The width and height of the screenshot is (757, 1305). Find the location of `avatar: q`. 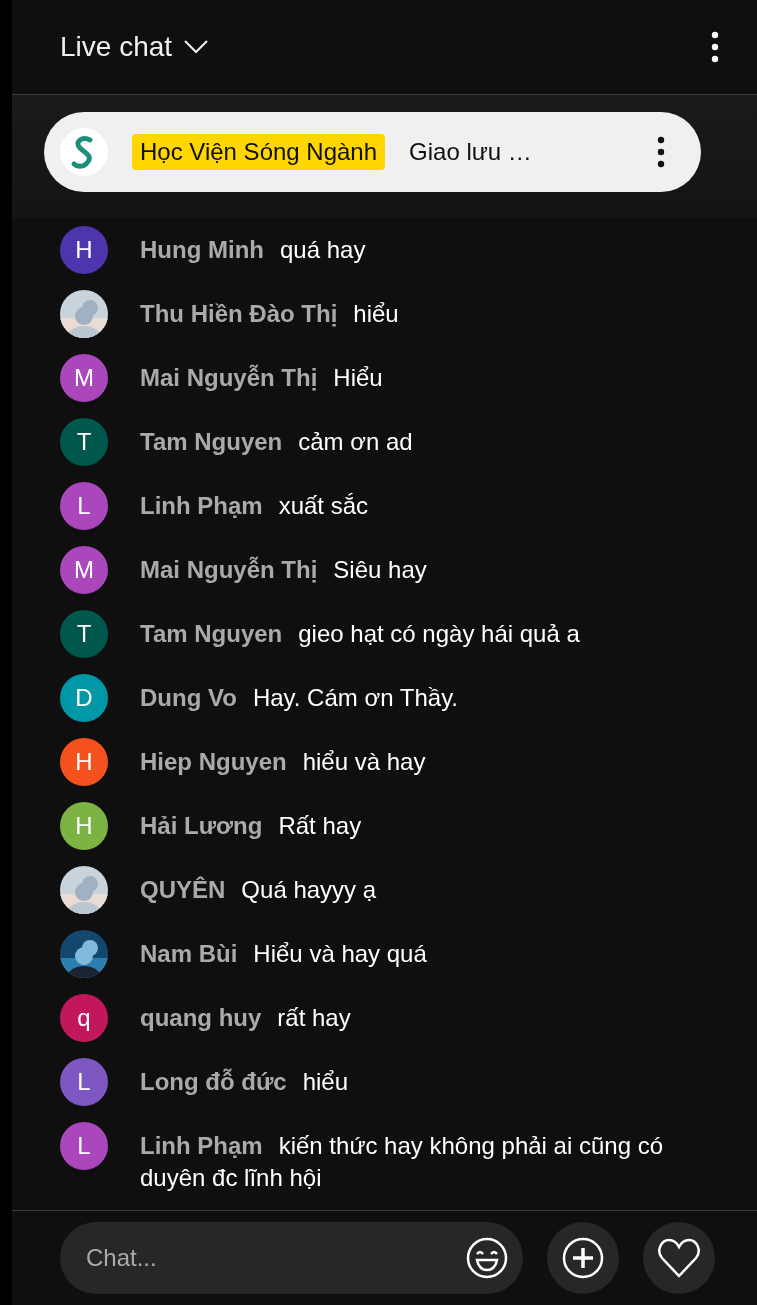

avatar: q is located at coordinates (84, 1017).